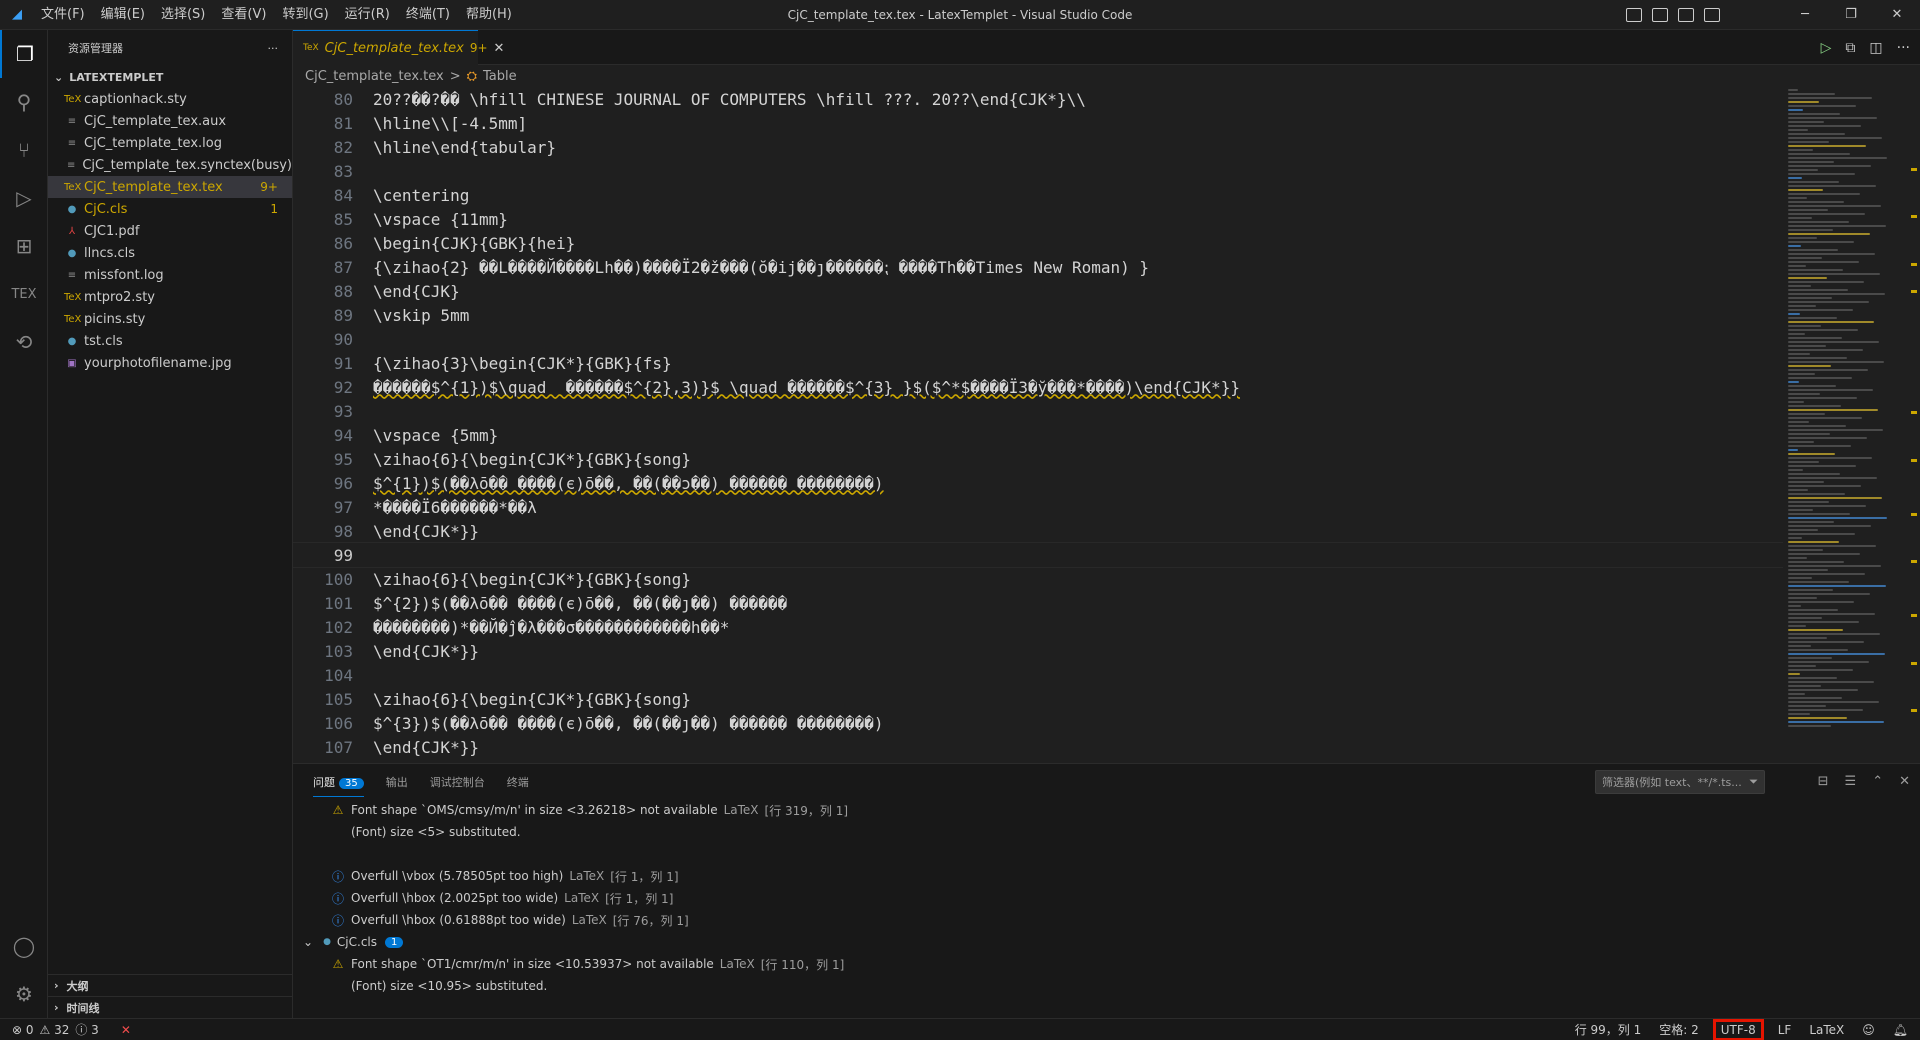 This screenshot has width=1920, height=1040. I want to click on explorer-icon: ❐, so click(24, 54).